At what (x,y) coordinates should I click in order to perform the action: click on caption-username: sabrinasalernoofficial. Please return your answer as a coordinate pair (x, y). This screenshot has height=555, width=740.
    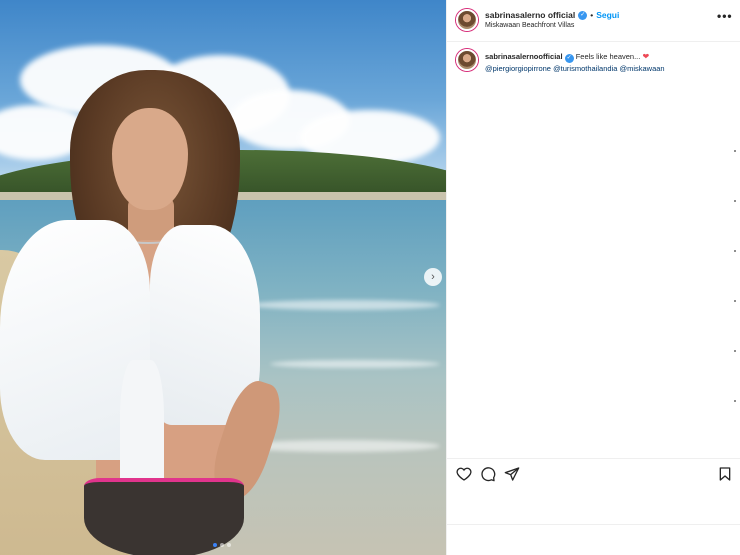
    Looking at the image, I should click on (524, 56).